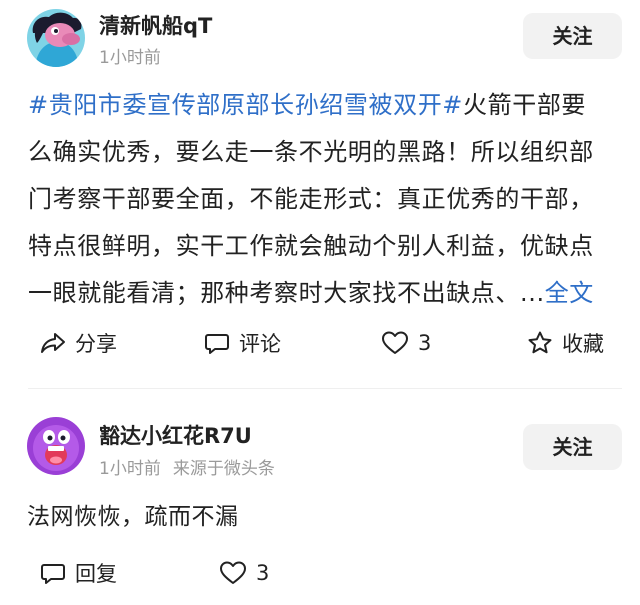  I want to click on post-author-avatar, so click(56, 38).